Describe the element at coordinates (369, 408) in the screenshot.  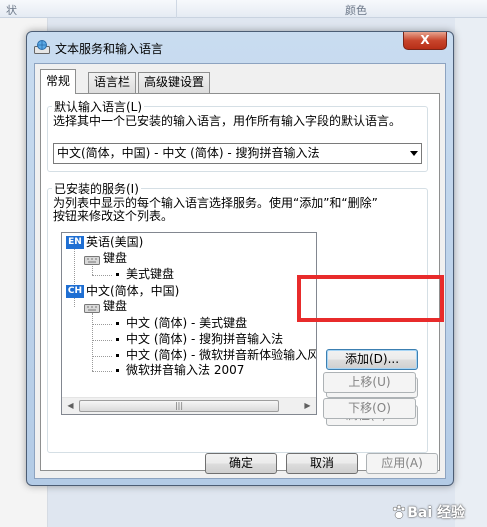
I see `move-down-button: 下移(O)` at that location.